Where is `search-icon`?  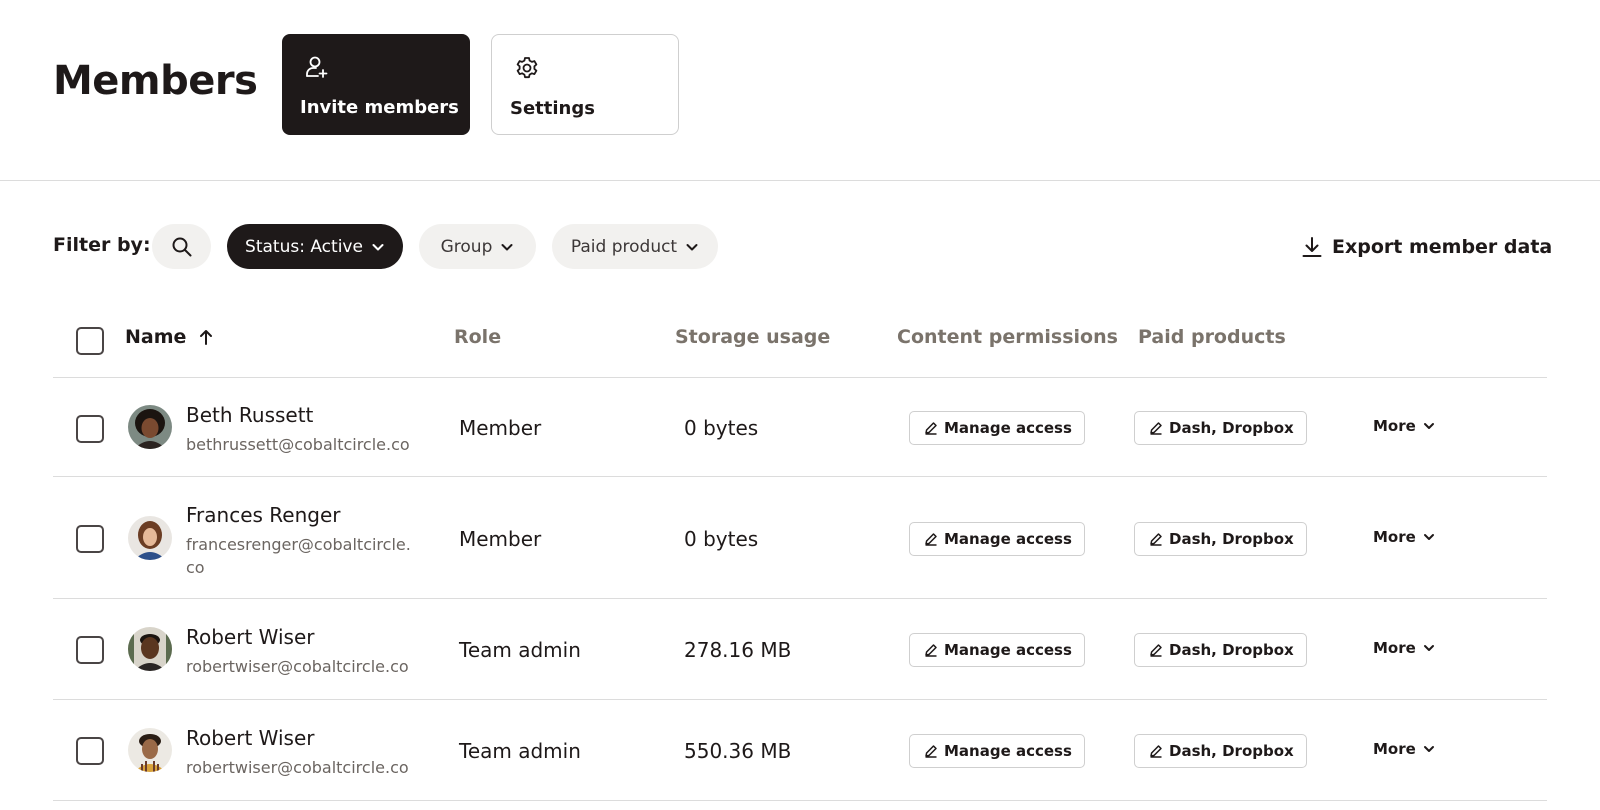
search-icon is located at coordinates (181, 246).